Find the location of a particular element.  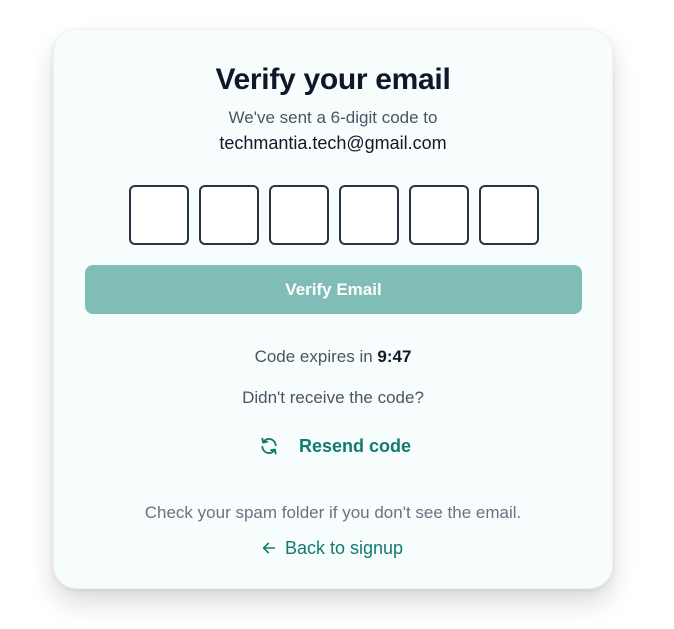

resend-code-label: Resend code is located at coordinates (355, 445).